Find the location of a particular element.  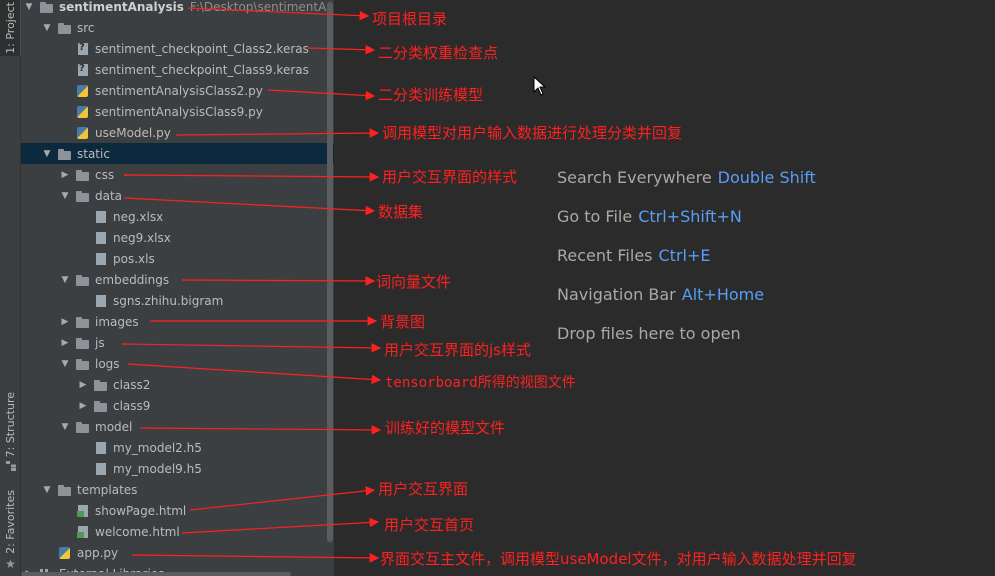

tree-file: sentimentAnalysisClass2.py is located at coordinates (177, 90).